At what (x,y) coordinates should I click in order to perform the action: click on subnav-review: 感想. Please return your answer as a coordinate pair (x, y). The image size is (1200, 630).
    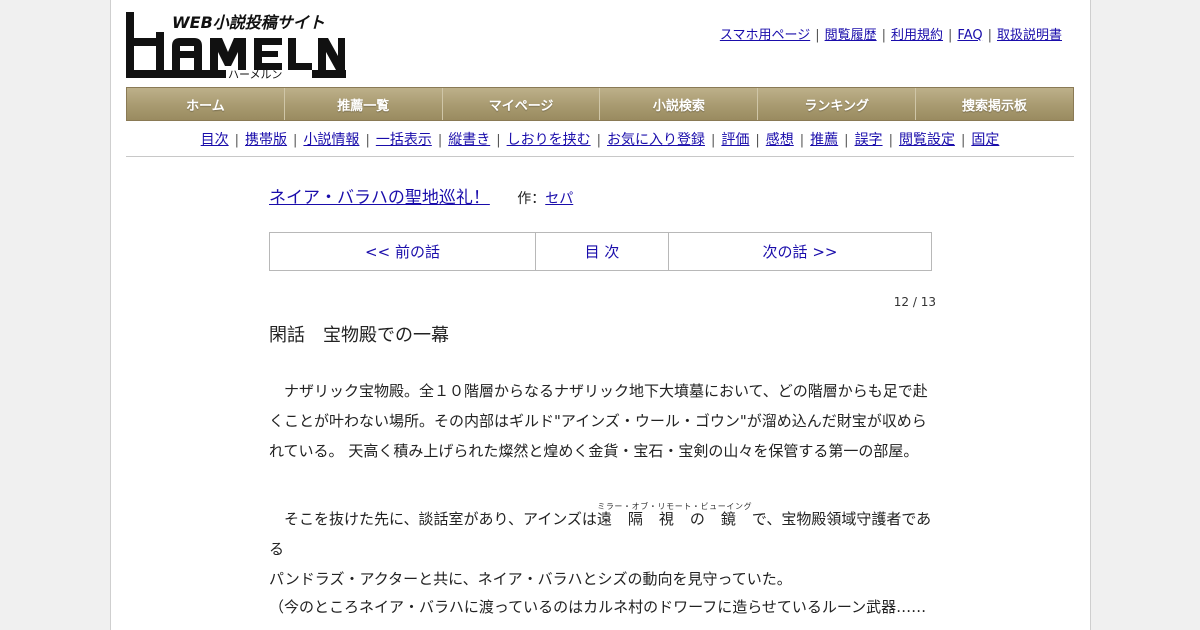
    Looking at the image, I should click on (780, 140).